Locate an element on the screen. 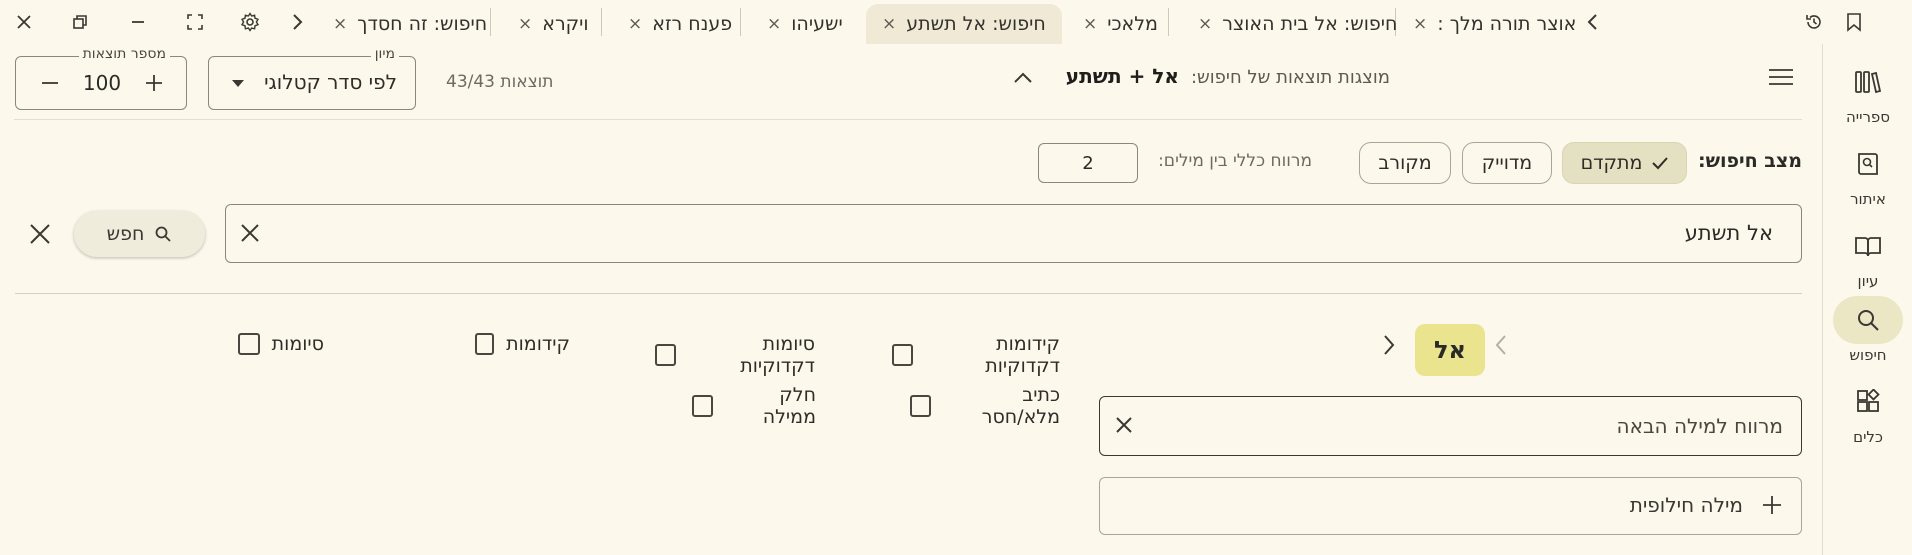 This screenshot has width=1912, height=555. results-per-page-stepper: מספר תוצאות 100 is located at coordinates (101, 78).